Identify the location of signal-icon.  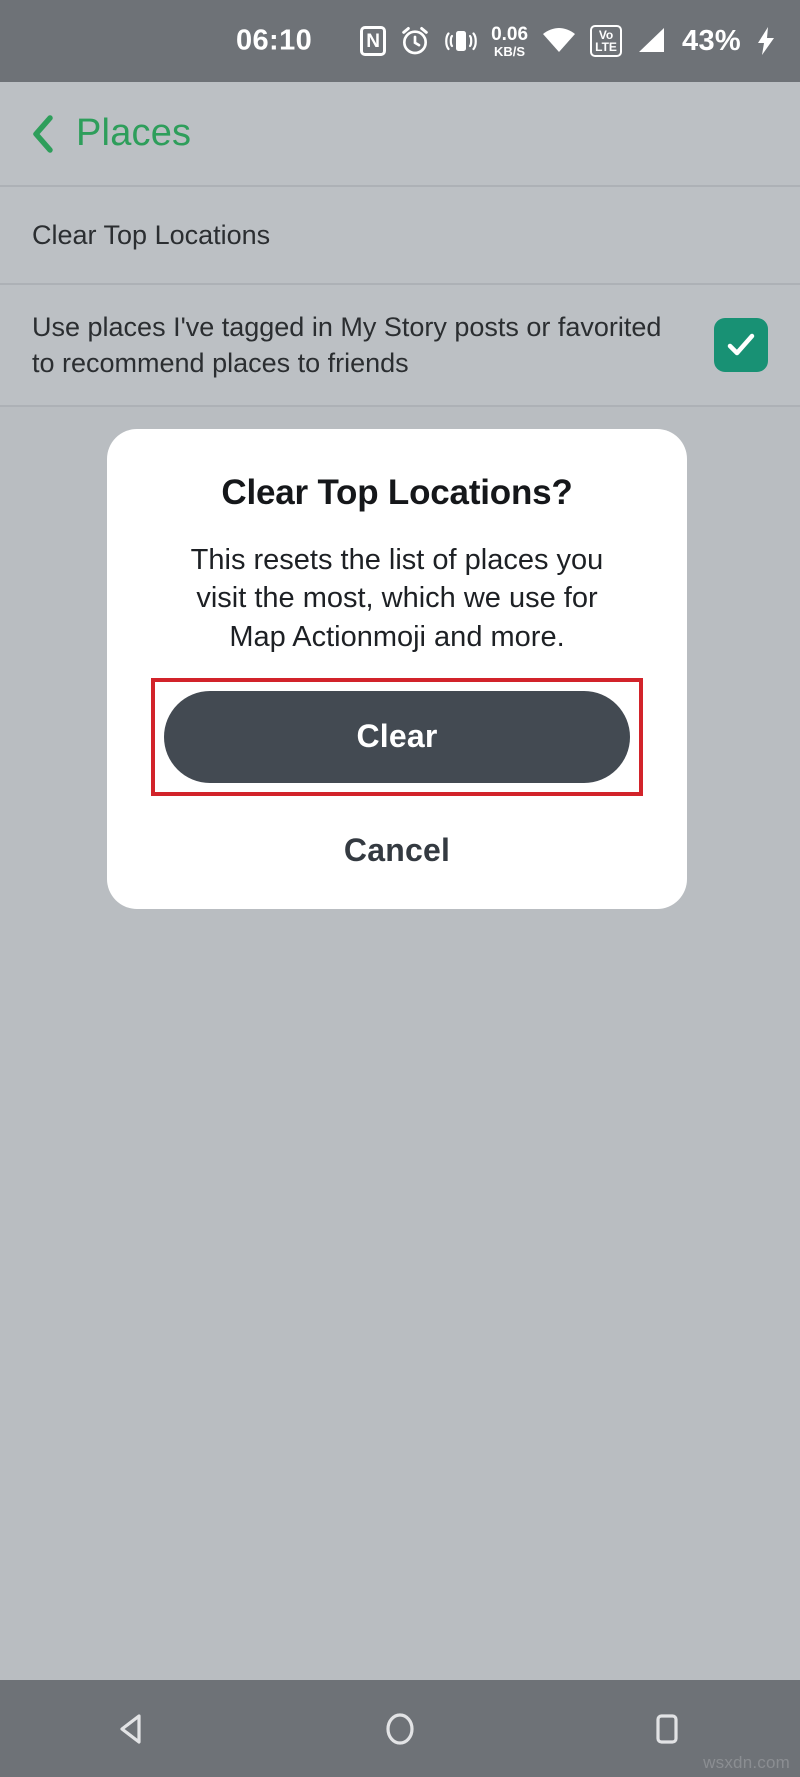
(652, 41).